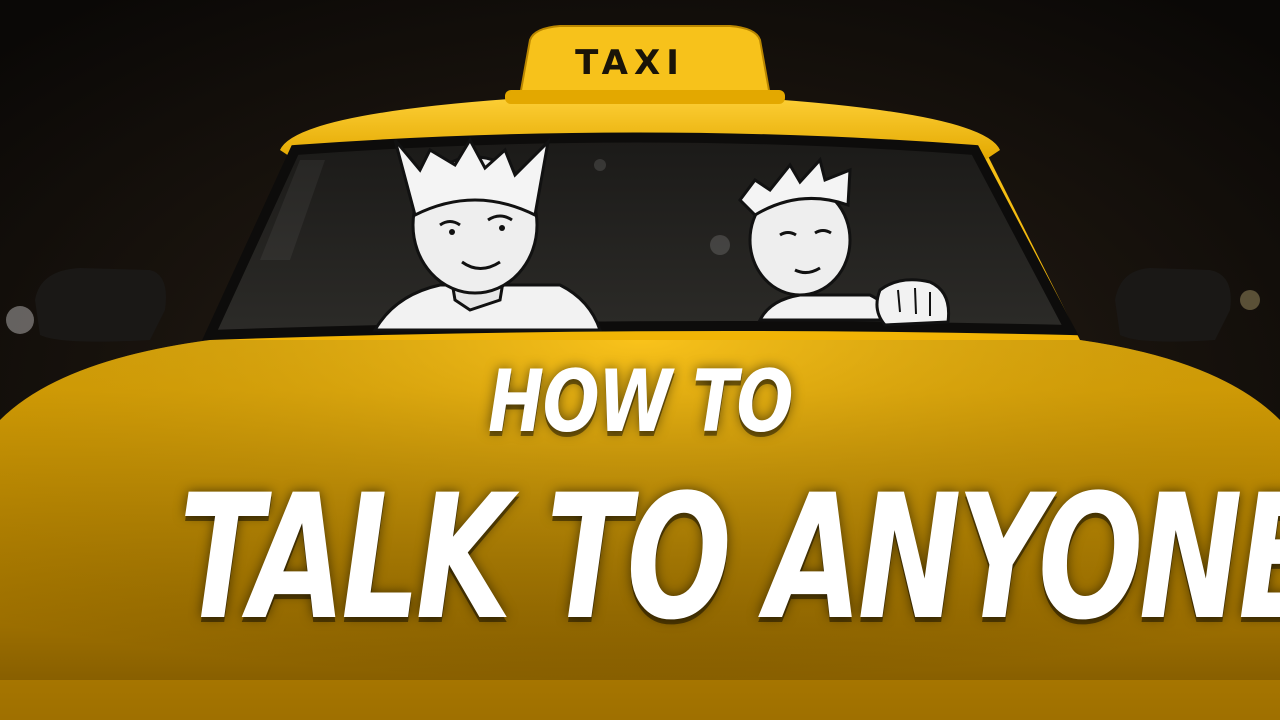 The image size is (1280, 720). Describe the element at coordinates (100, 305) in the screenshot. I see `left-side-mirror` at that location.